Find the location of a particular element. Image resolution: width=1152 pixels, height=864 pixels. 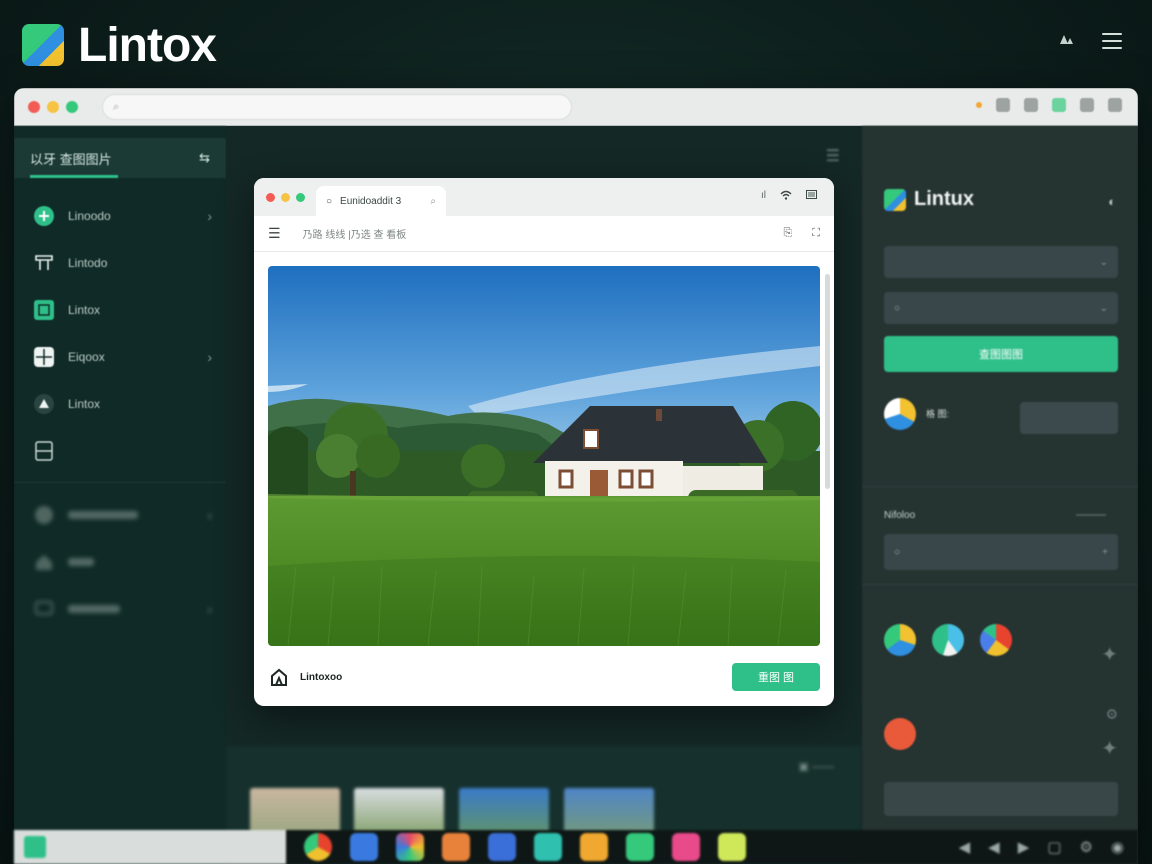

monitor-icon is located at coordinates (44, 609).